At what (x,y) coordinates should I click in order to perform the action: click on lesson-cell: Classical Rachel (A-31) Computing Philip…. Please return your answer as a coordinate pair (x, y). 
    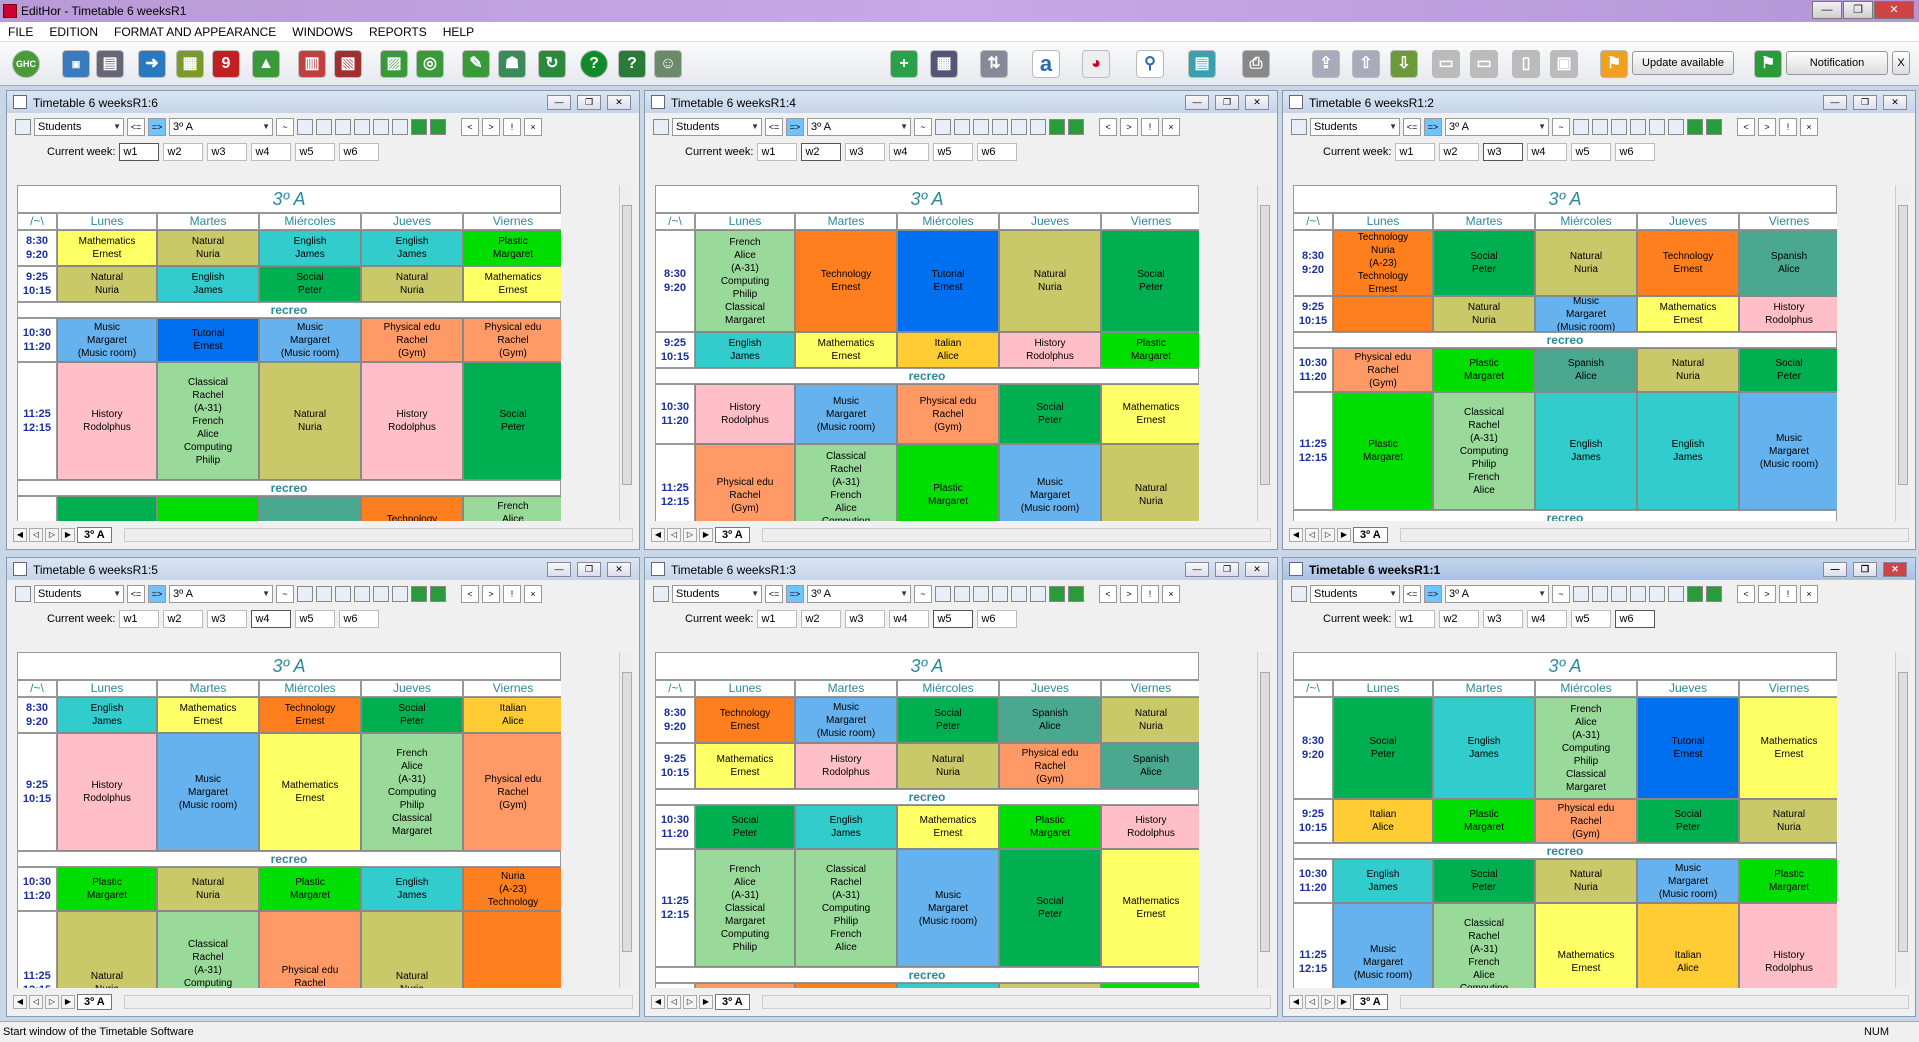
    Looking at the image, I should click on (208, 949).